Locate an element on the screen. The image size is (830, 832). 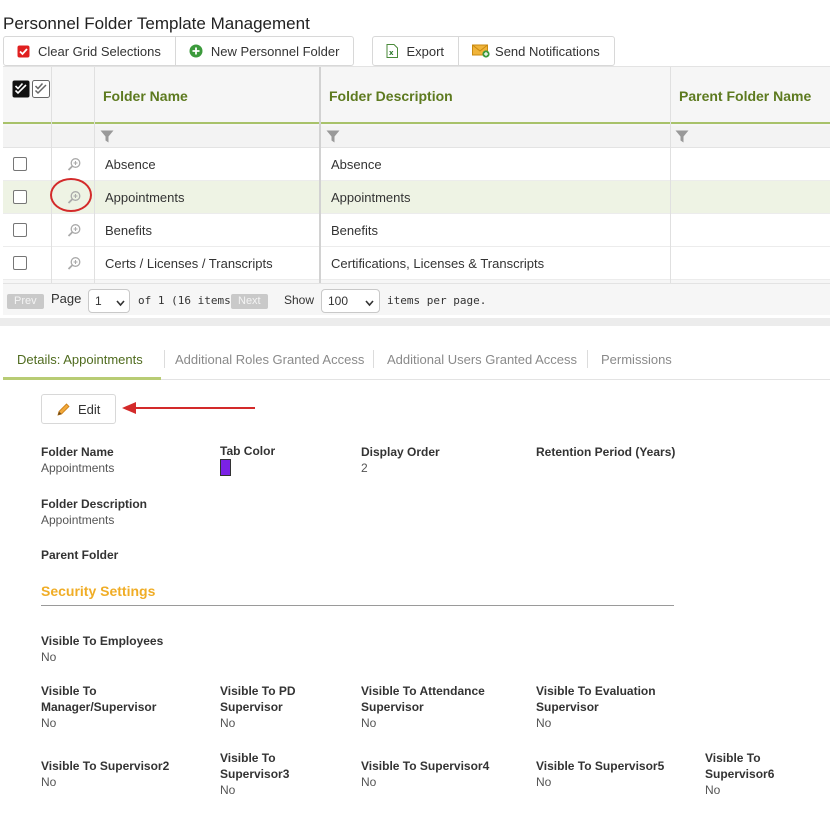
visible-to-supervisor2-value: No is located at coordinates (49, 782).